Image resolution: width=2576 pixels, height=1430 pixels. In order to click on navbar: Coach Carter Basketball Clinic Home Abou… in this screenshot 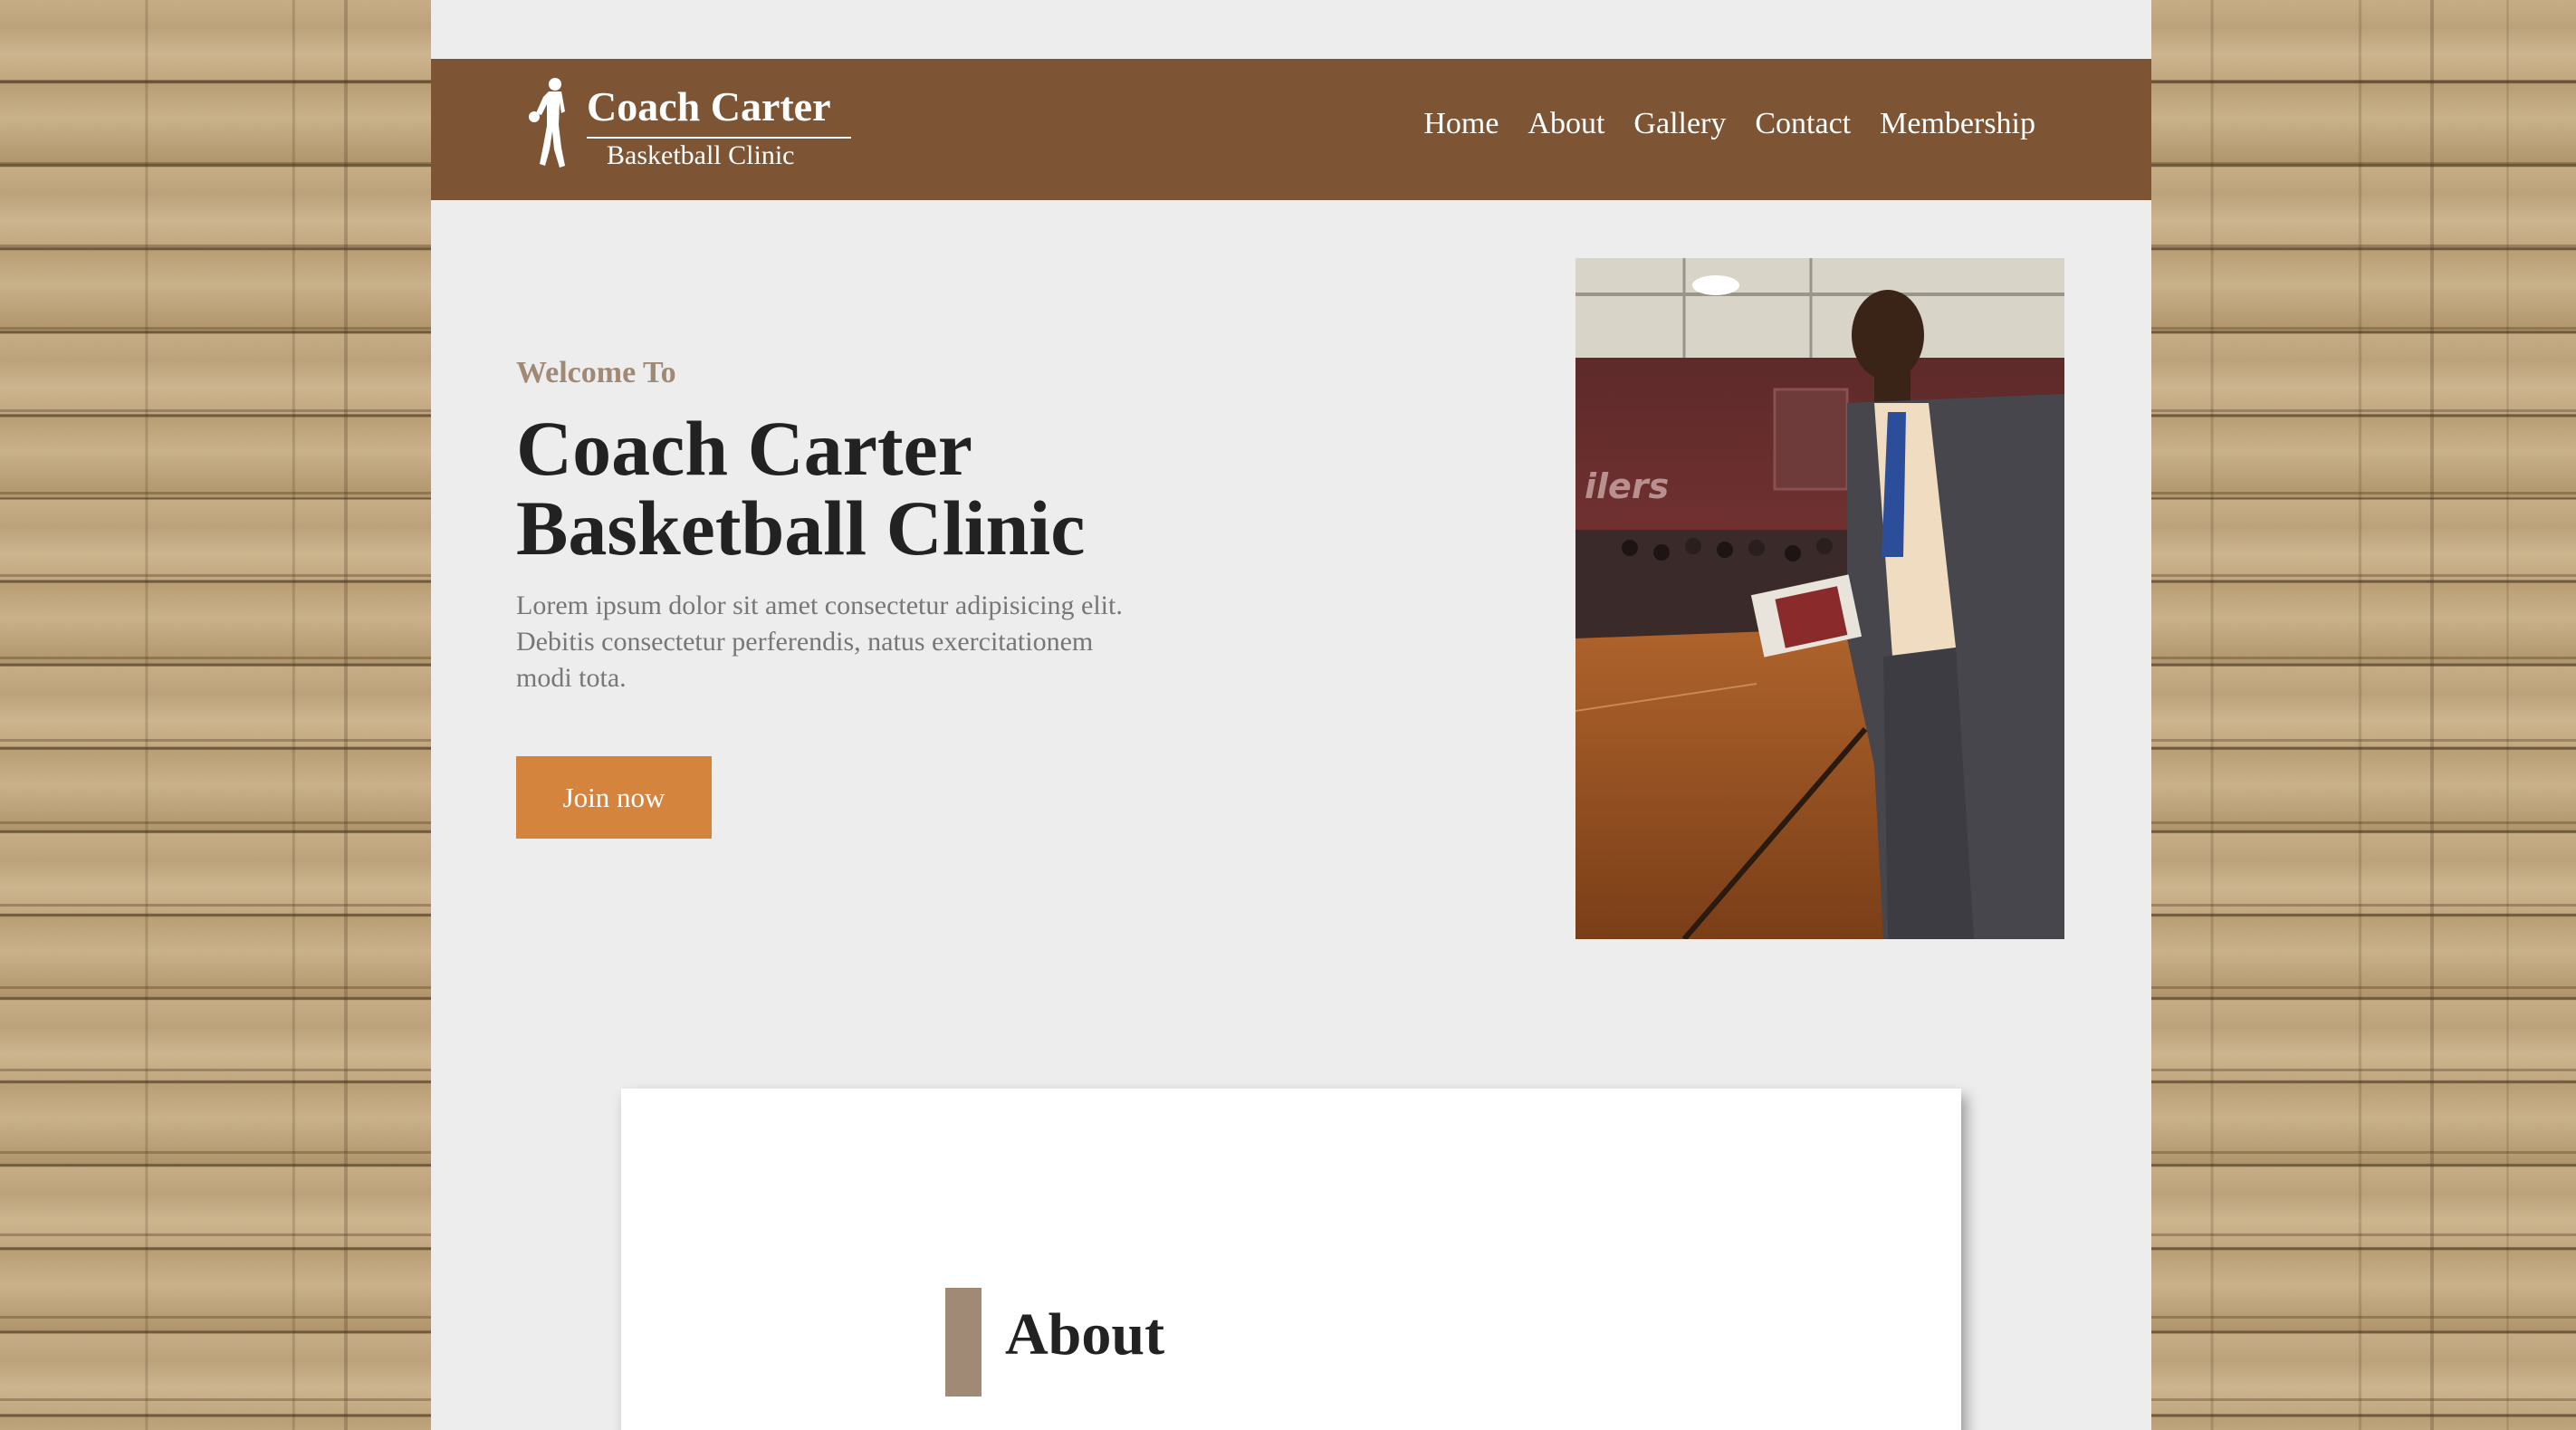, I will do `click(1291, 129)`.